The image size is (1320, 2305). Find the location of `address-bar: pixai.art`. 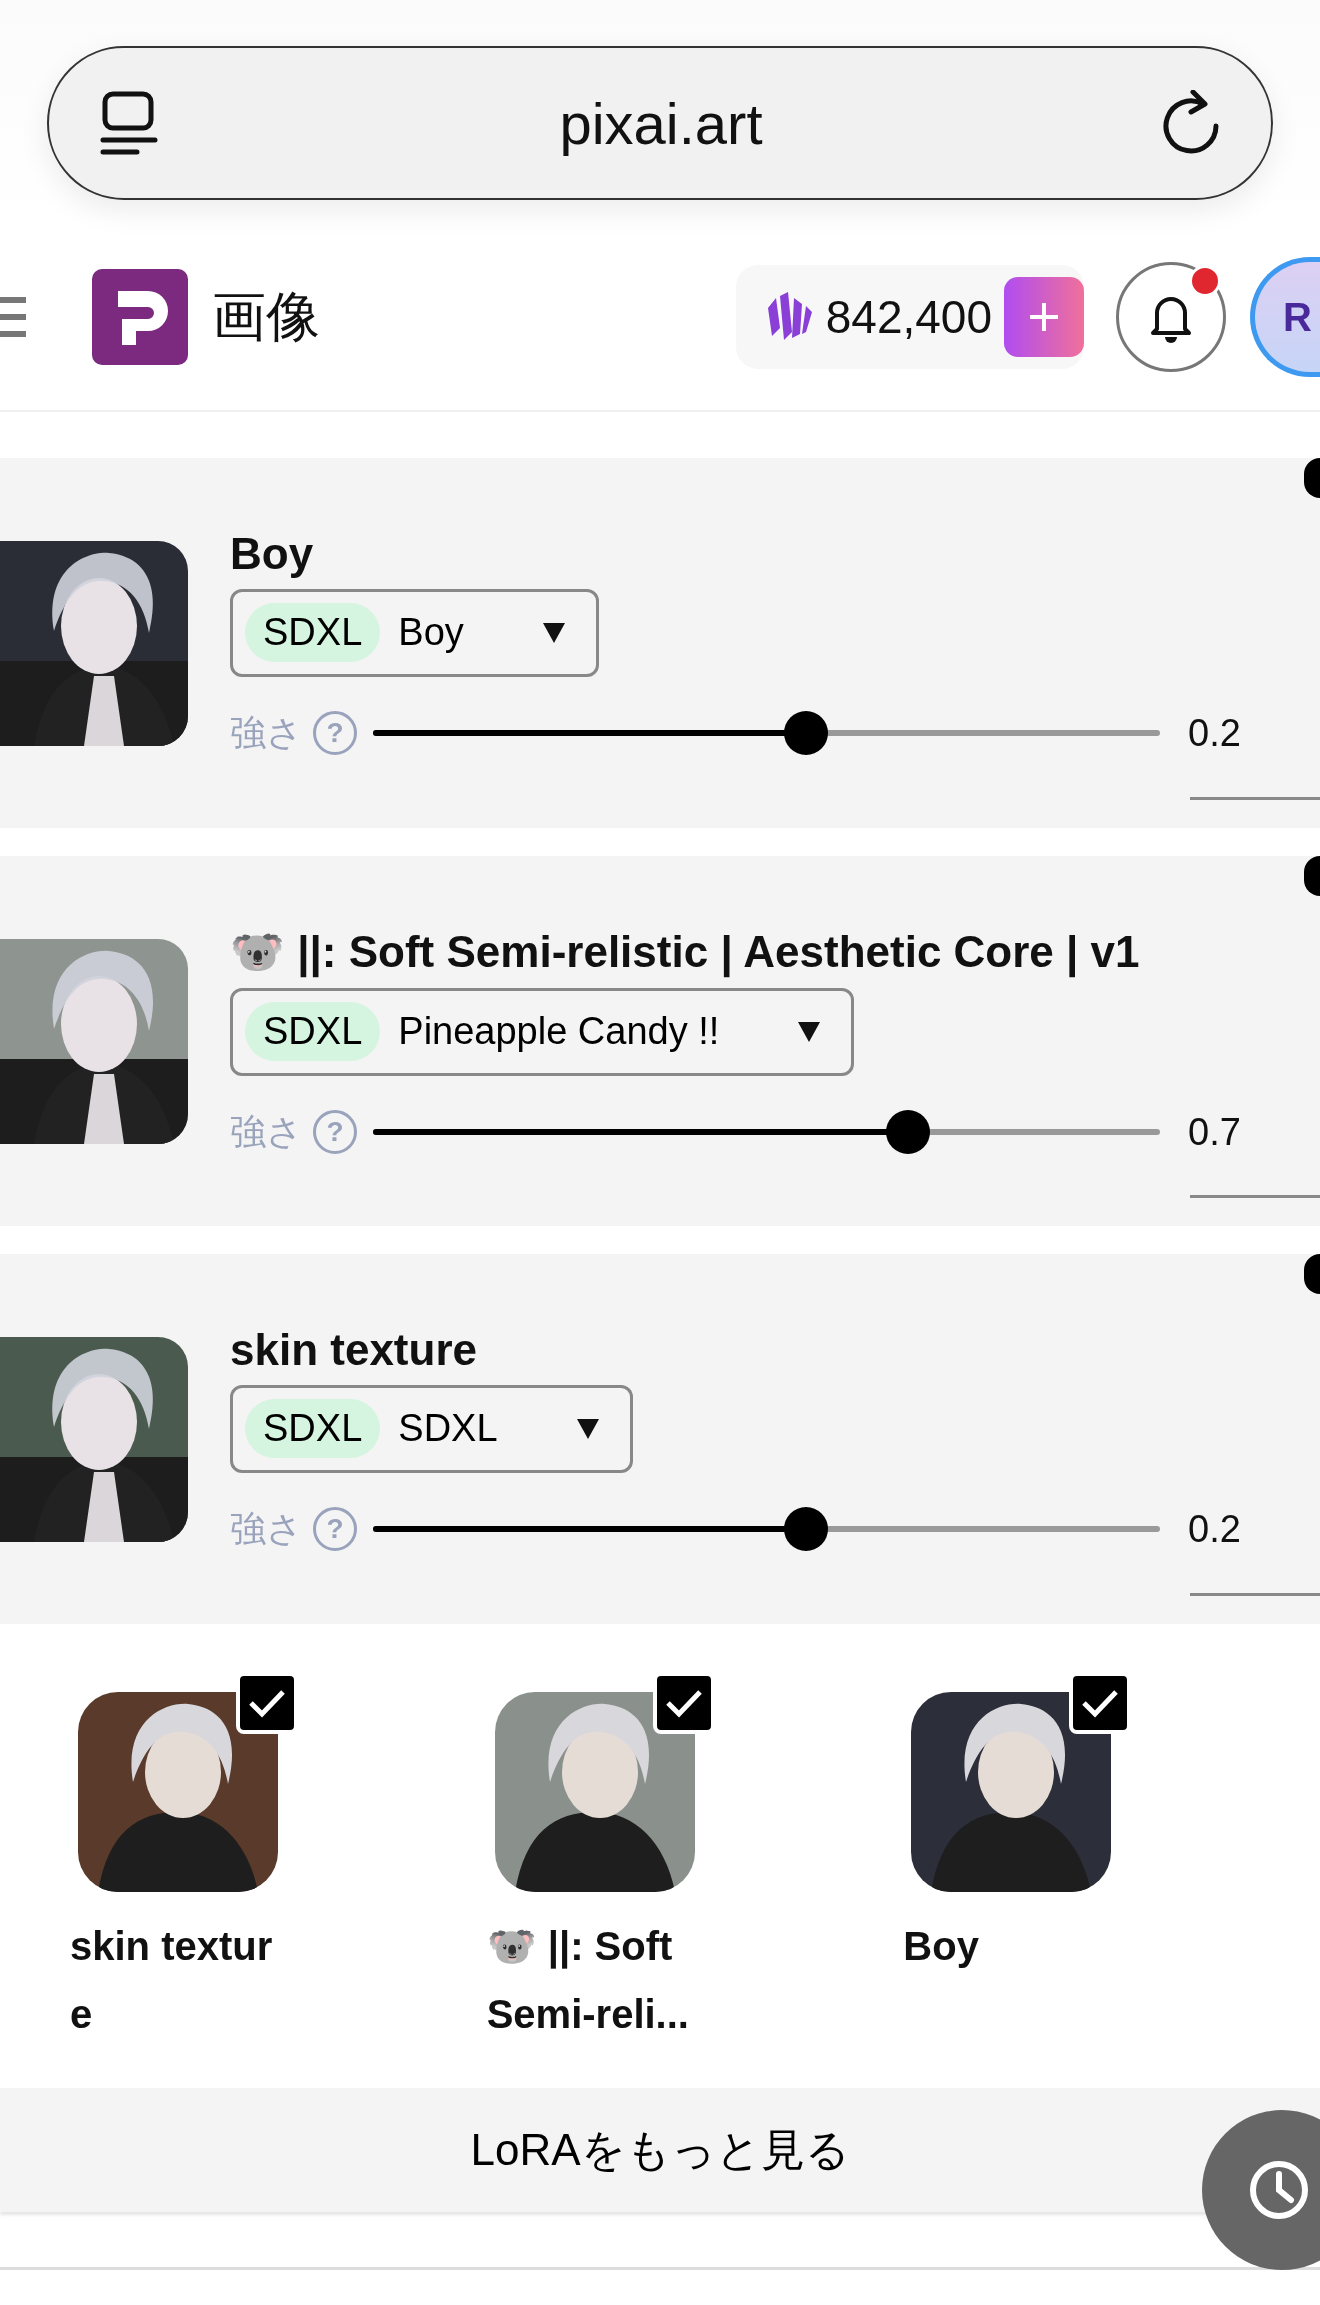

address-bar: pixai.art is located at coordinates (660, 123).